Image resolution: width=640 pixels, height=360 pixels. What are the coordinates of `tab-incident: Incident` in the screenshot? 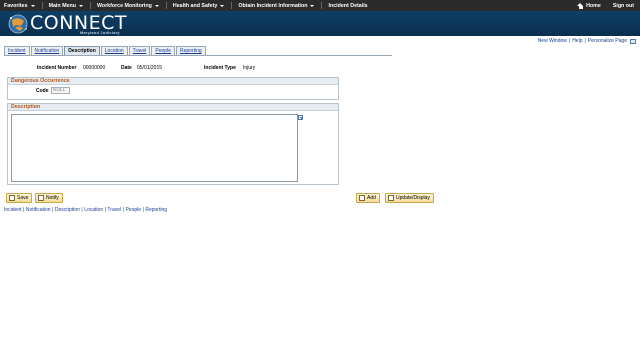 It's located at (17, 50).